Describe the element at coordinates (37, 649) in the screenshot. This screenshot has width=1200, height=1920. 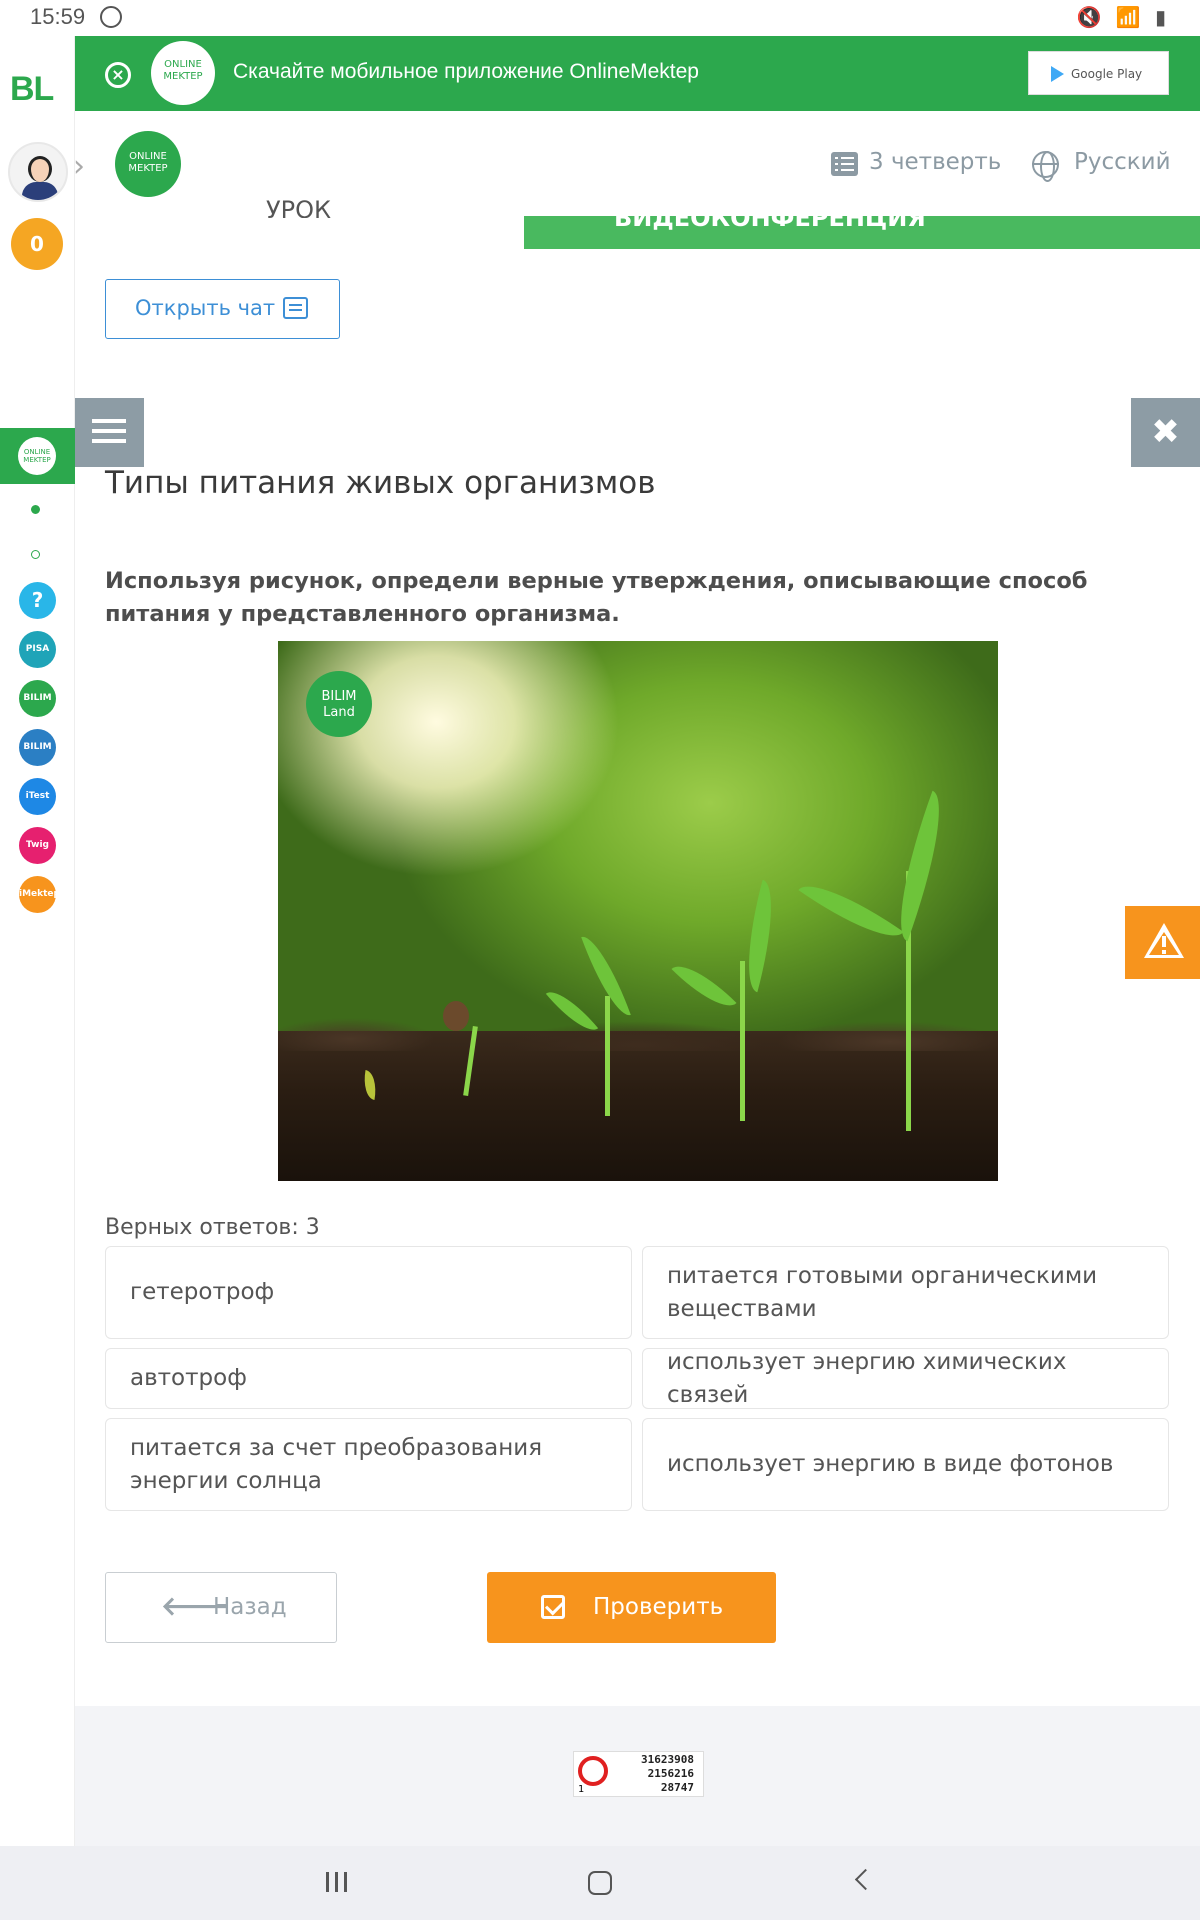
I see `sidebar-app-pisa-icon: PISA` at that location.